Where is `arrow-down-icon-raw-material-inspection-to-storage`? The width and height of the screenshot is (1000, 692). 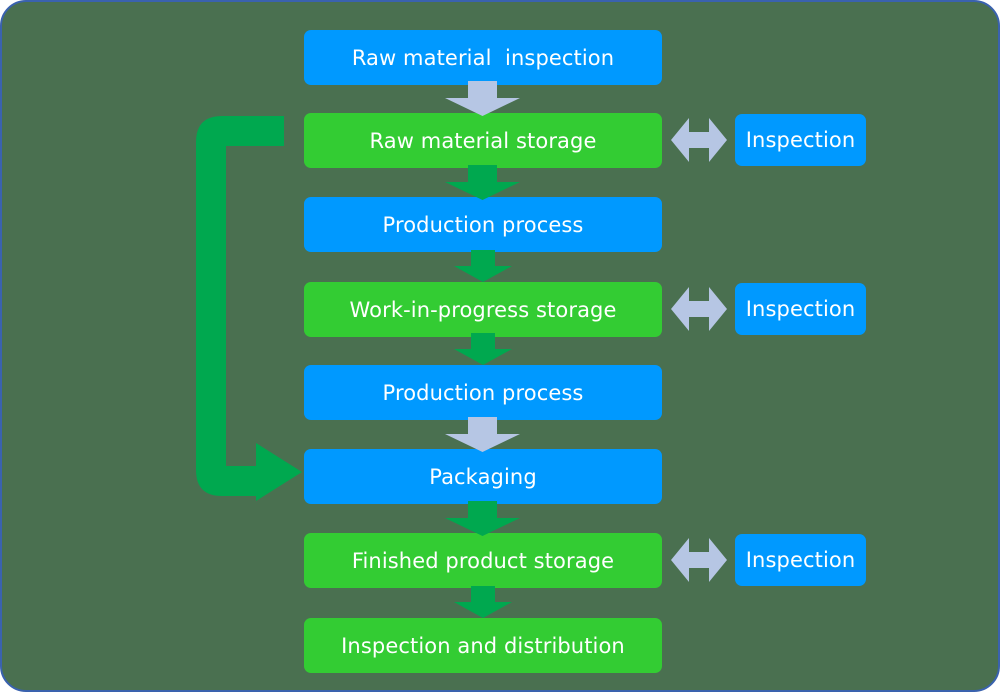 arrow-down-icon-raw-material-inspection-to-storage is located at coordinates (482, 98).